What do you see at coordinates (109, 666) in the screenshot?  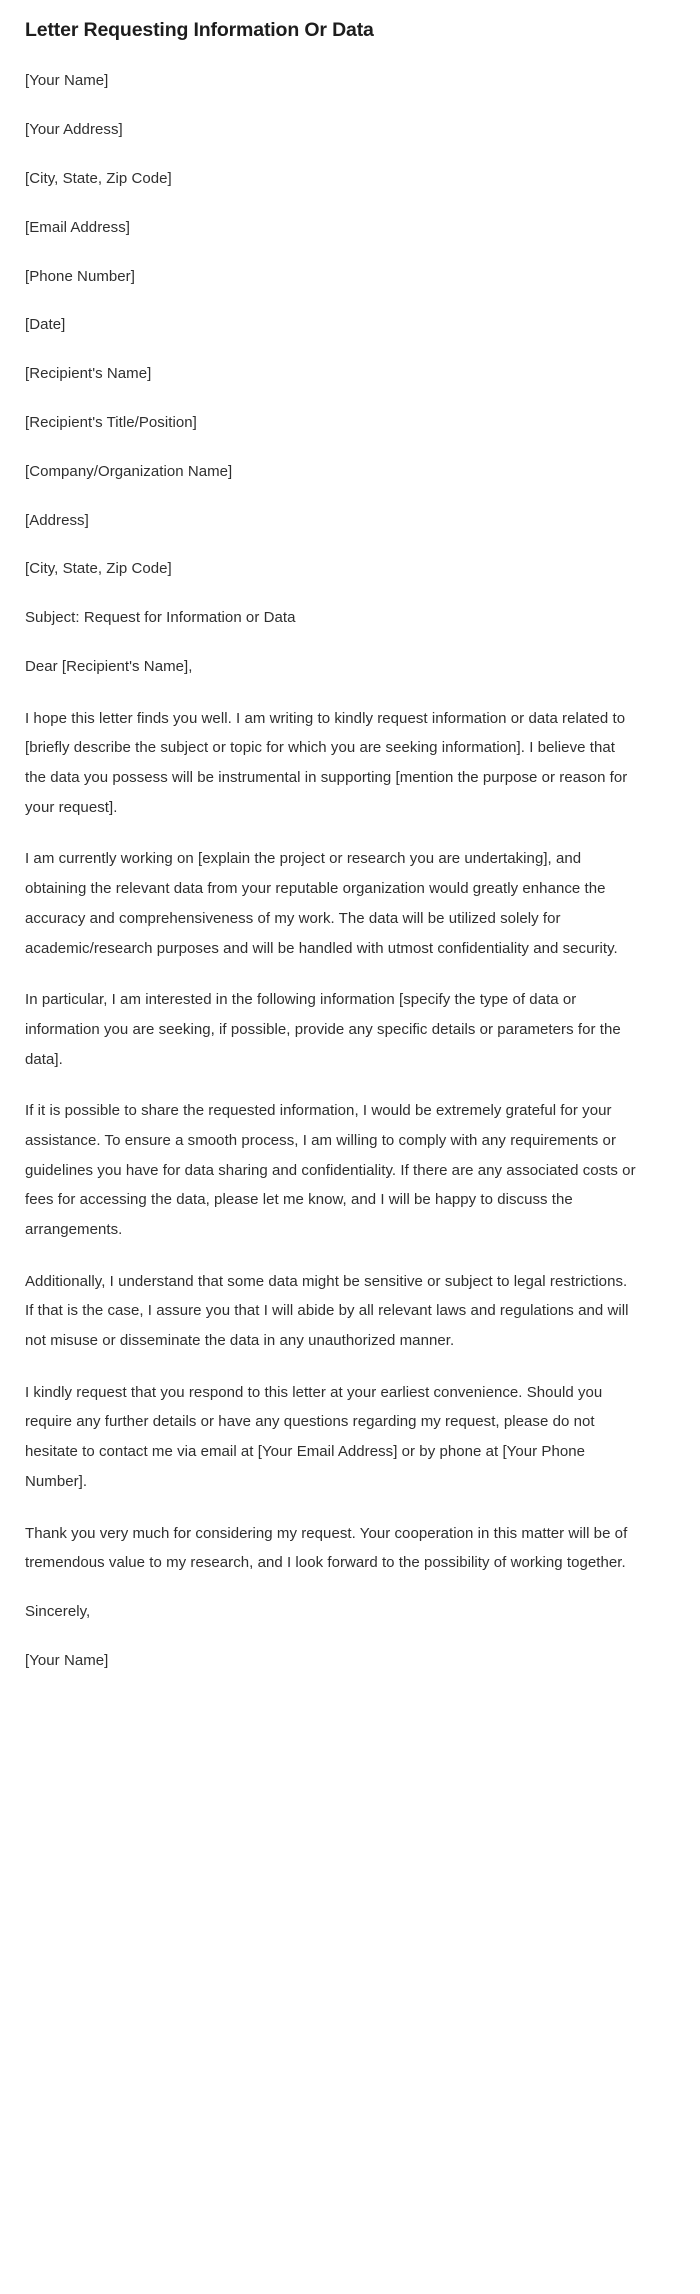 I see `salutation: Dear [Recipient's Name],` at bounding box center [109, 666].